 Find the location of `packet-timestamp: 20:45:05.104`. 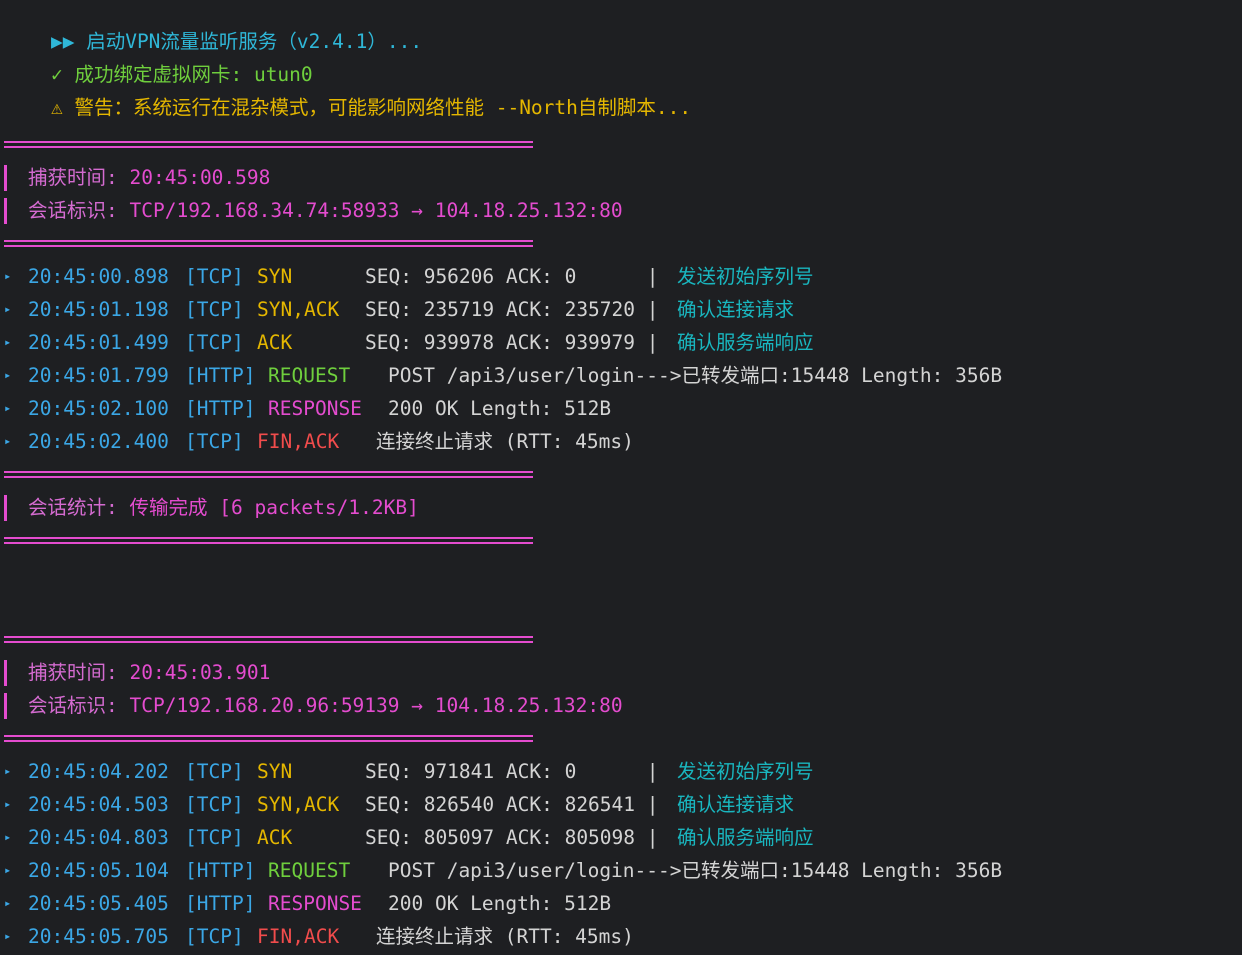

packet-timestamp: 20:45:05.104 is located at coordinates (98, 870).